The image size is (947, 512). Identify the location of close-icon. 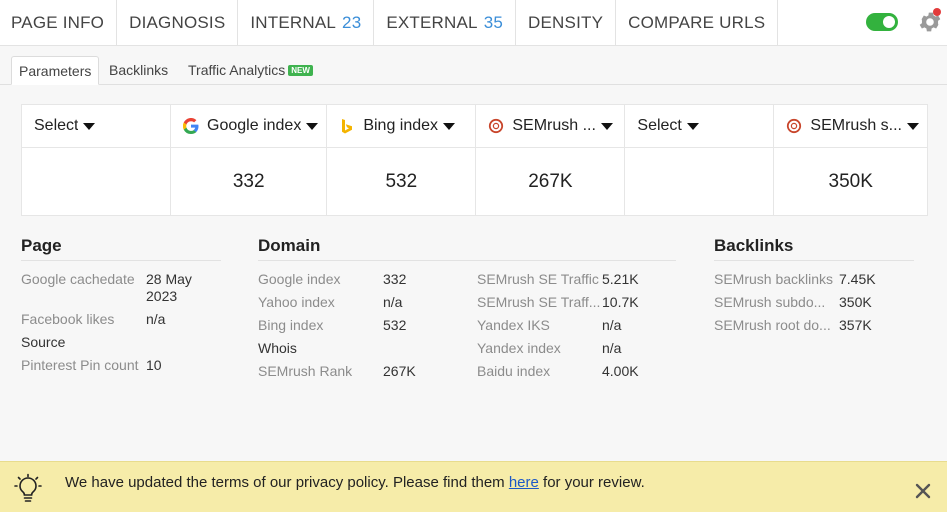
(923, 491).